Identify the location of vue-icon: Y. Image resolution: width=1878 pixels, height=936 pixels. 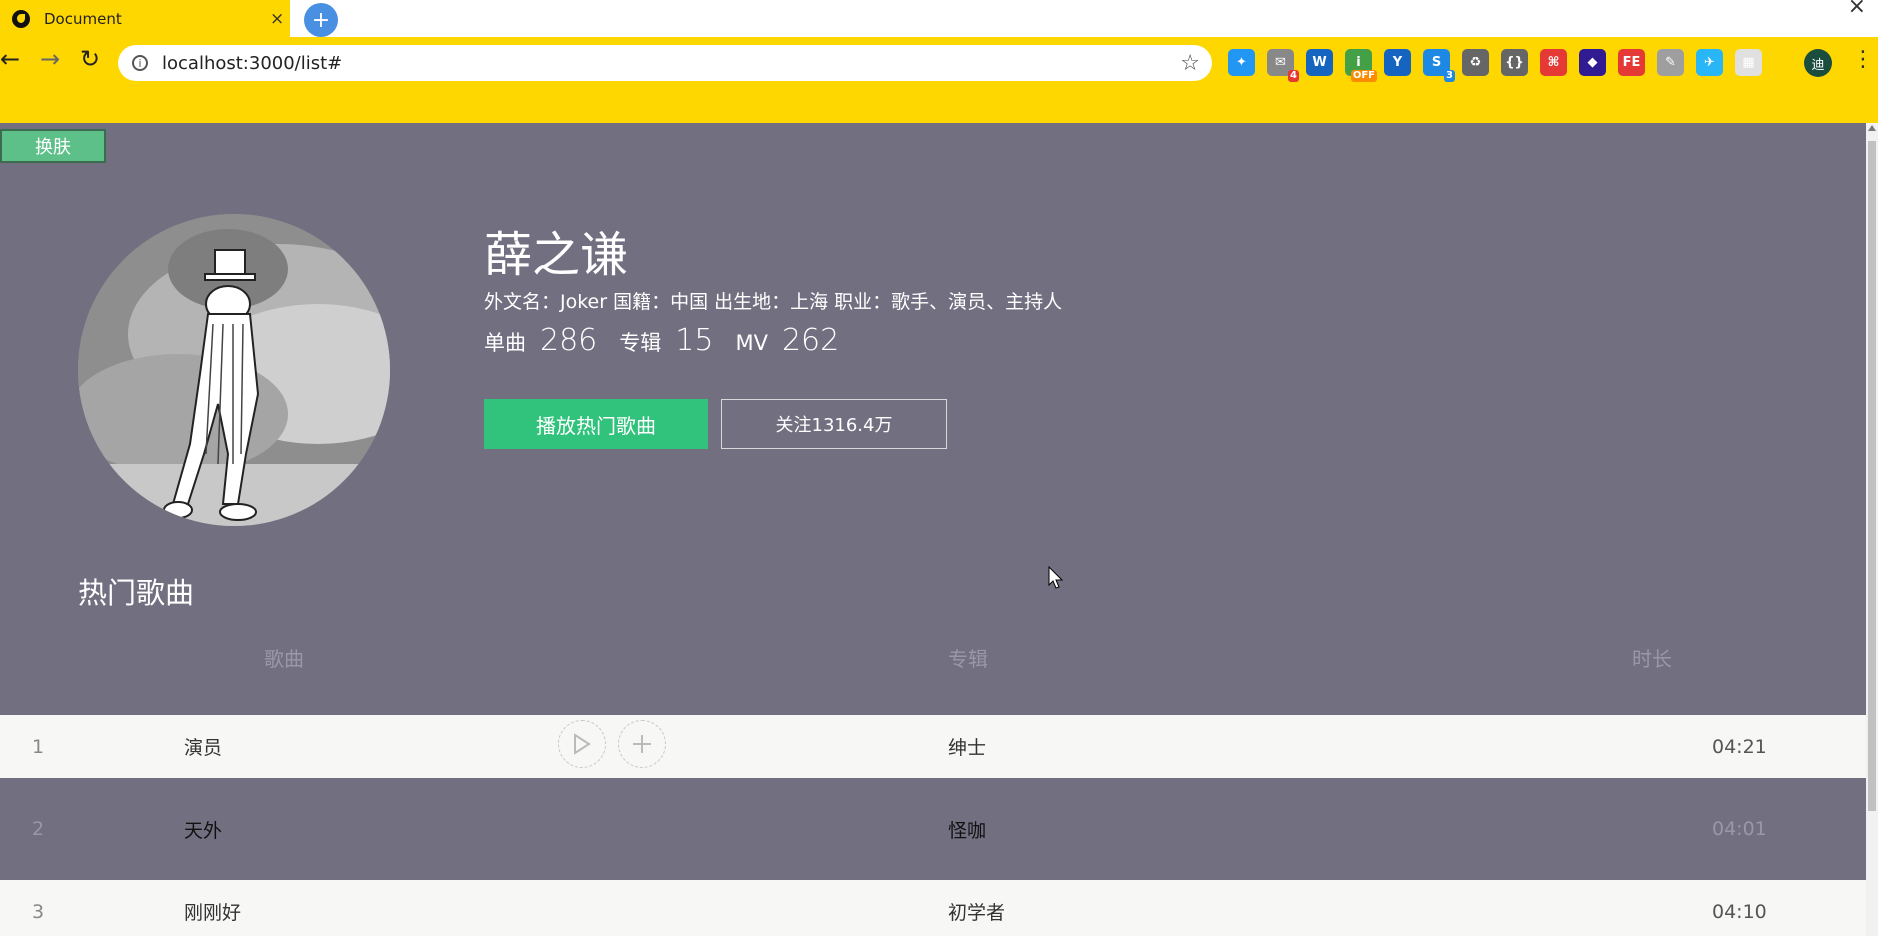
(1397, 62).